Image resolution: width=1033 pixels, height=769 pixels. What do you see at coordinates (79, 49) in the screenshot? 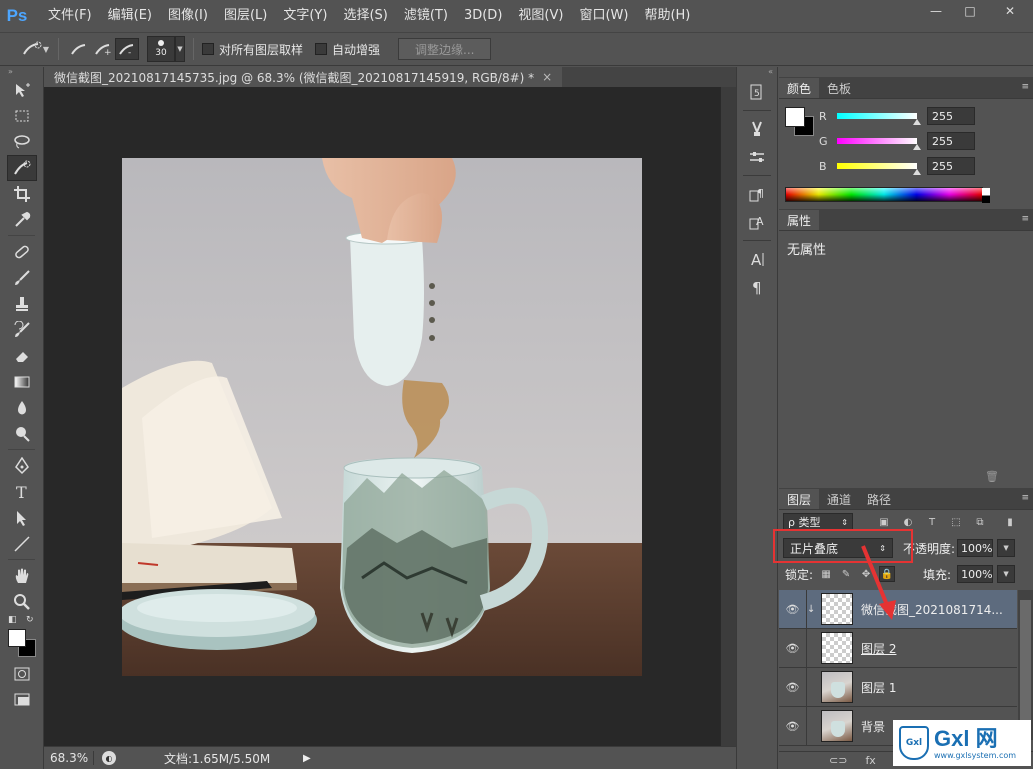
I see `new-selection-icon` at bounding box center [79, 49].